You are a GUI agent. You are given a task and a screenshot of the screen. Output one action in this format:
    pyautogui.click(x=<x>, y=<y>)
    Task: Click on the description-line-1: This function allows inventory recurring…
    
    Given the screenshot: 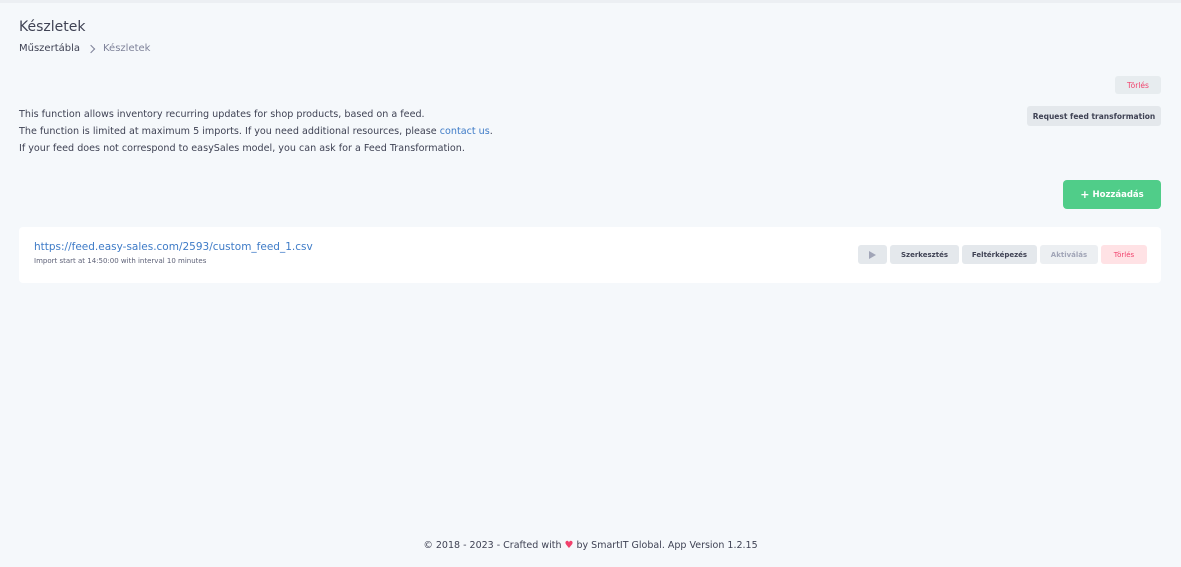 What is the action you would take?
    pyautogui.click(x=222, y=114)
    